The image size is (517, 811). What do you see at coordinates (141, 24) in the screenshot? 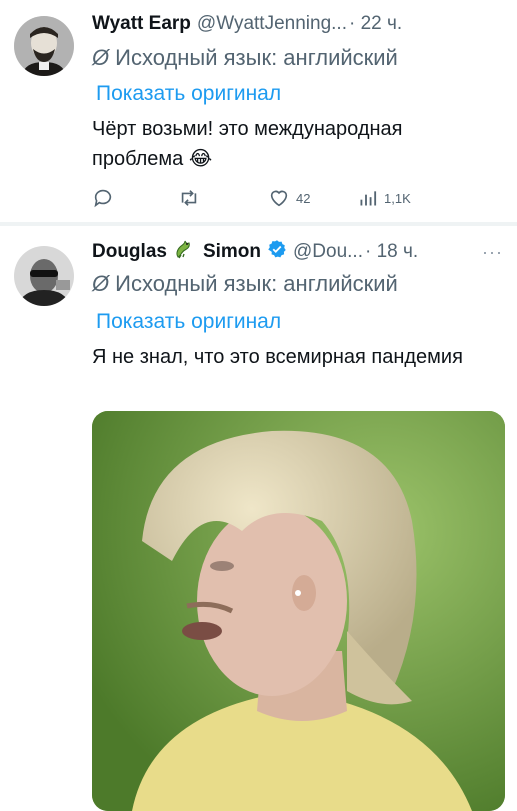
I see `author-name: Wyatt Earp` at bounding box center [141, 24].